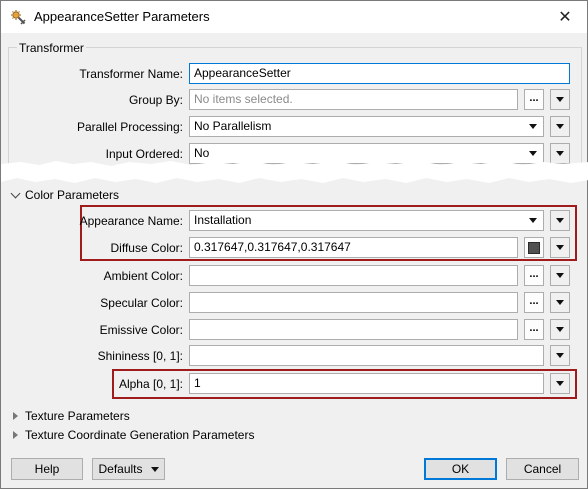  I want to click on diffuse-color-label: Diffuse Color:, so click(146, 248).